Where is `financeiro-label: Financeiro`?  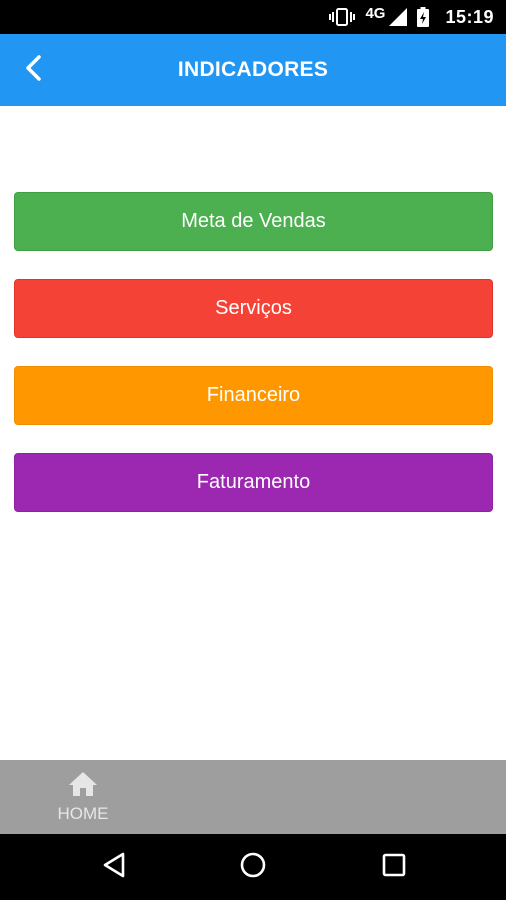
financeiro-label: Financeiro is located at coordinates (253, 395).